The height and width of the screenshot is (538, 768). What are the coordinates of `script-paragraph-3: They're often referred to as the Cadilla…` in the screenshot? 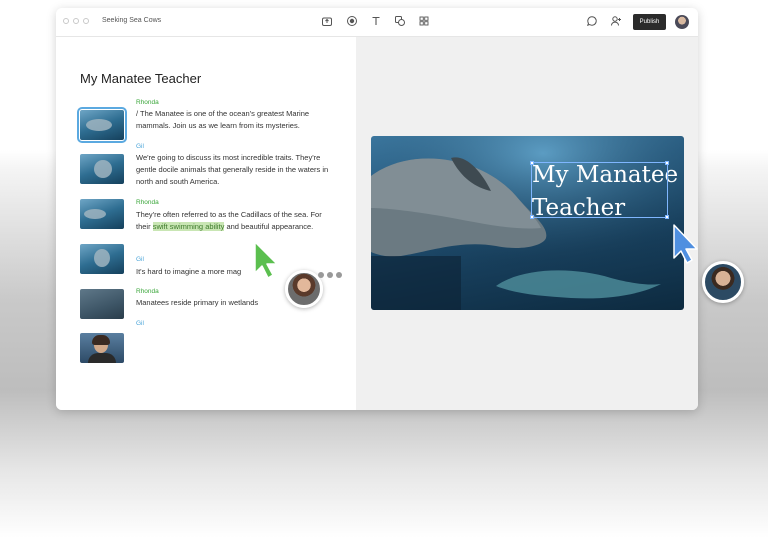 It's located at (236, 221).